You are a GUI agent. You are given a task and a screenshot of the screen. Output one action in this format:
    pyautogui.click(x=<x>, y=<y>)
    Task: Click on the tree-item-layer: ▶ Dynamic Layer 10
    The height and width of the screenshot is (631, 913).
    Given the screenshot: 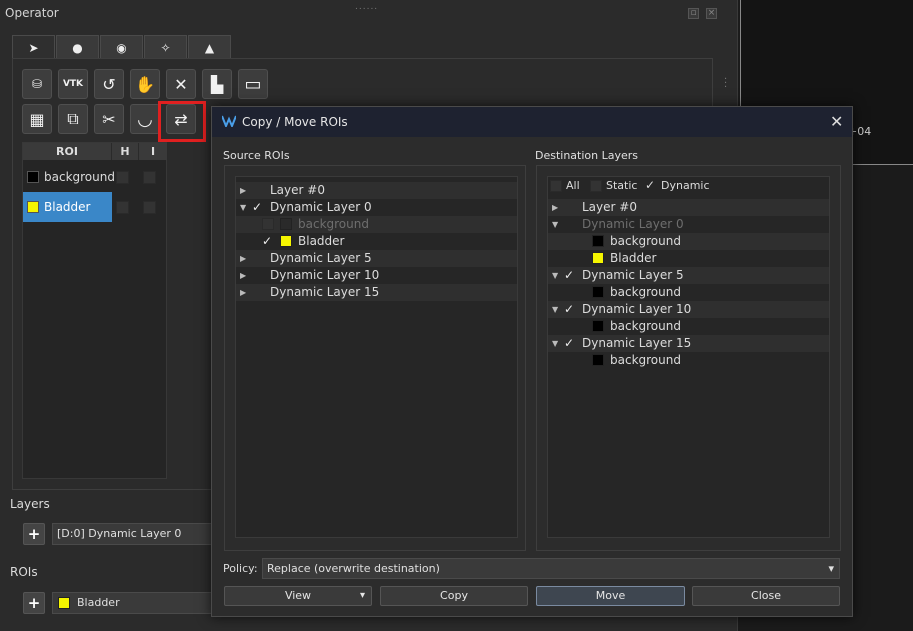 What is the action you would take?
    pyautogui.click(x=376, y=275)
    